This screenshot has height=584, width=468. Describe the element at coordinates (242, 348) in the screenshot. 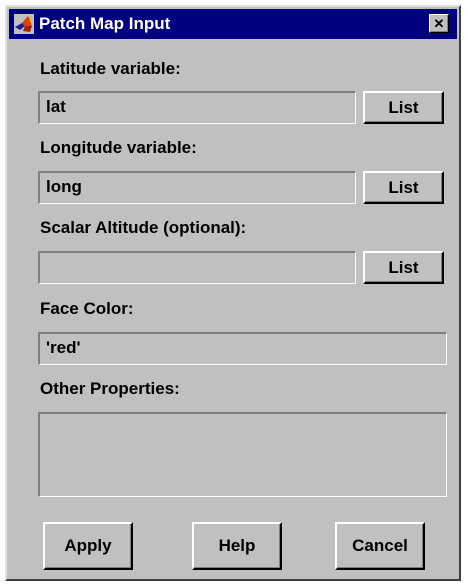

I see `face-color-field: 'red'` at that location.